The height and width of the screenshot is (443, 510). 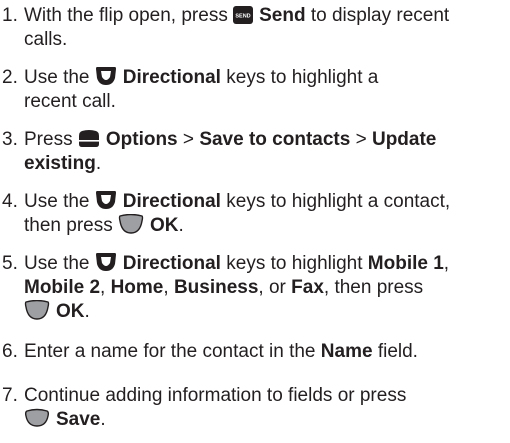 What do you see at coordinates (48, 139) in the screenshot?
I see `step-text-segment: Press` at bounding box center [48, 139].